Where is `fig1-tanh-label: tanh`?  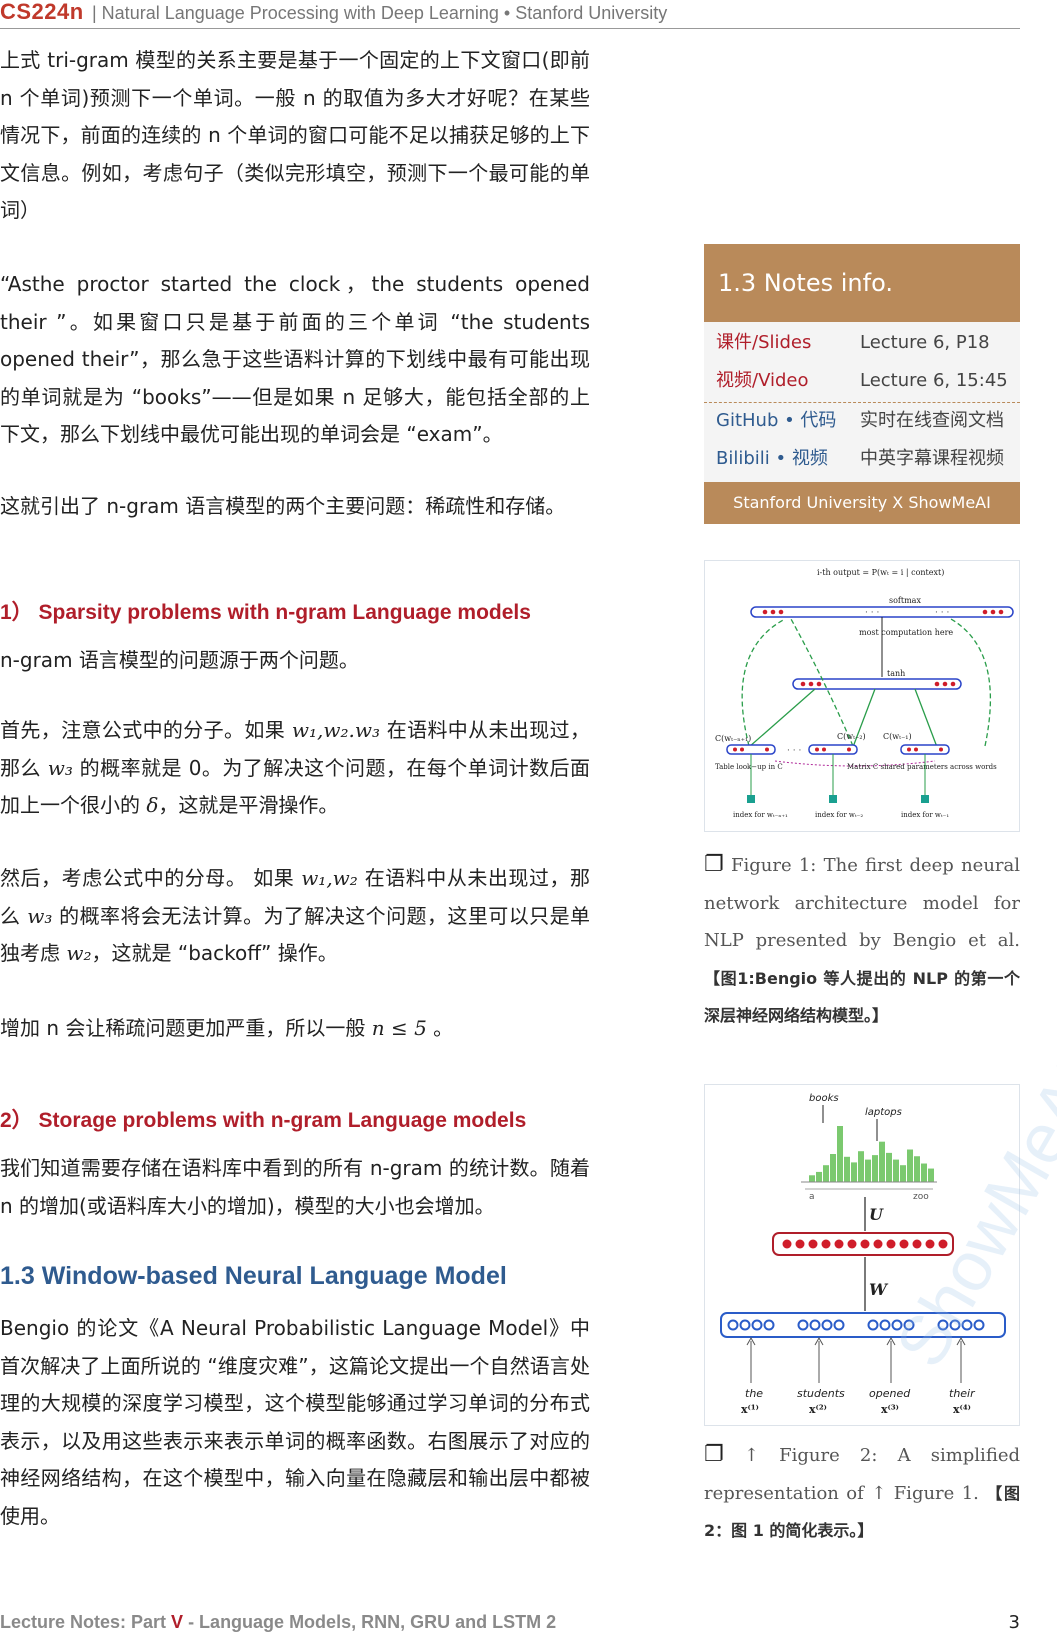
fig1-tanh-label: tanh is located at coordinates (896, 673).